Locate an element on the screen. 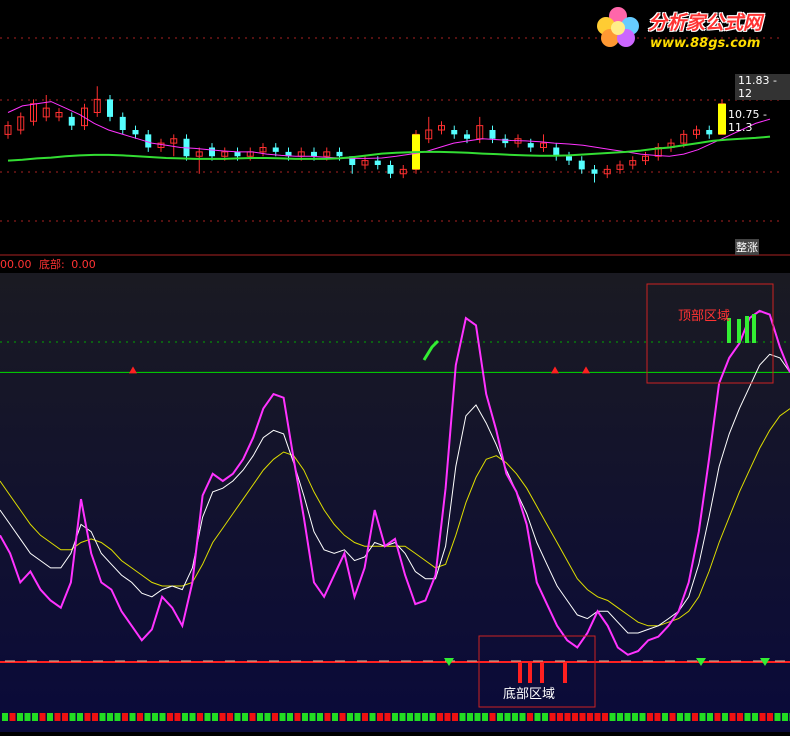 This screenshot has width=790, height=736. status-left-value: 00.00 is located at coordinates (16, 264).